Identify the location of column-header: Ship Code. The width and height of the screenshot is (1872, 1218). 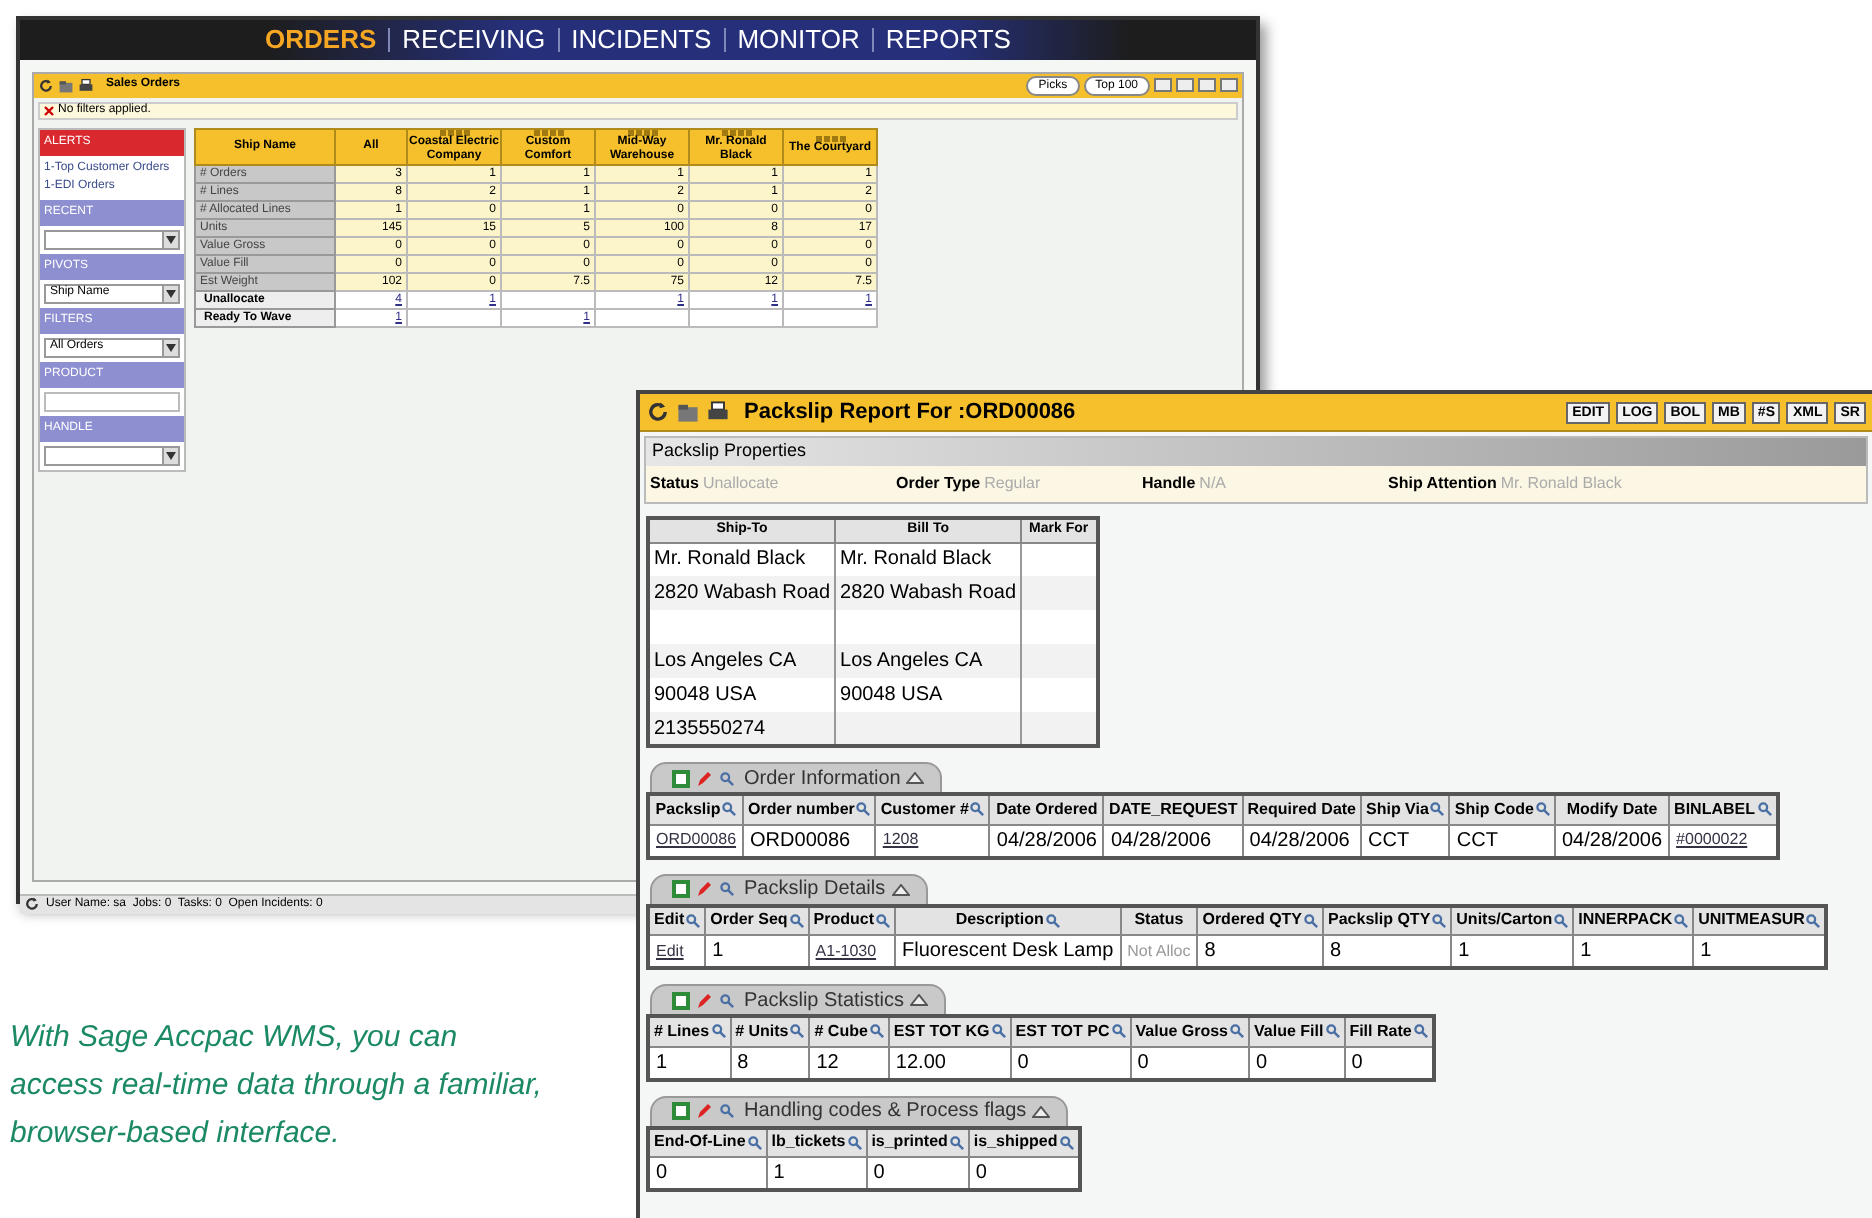
(1502, 809).